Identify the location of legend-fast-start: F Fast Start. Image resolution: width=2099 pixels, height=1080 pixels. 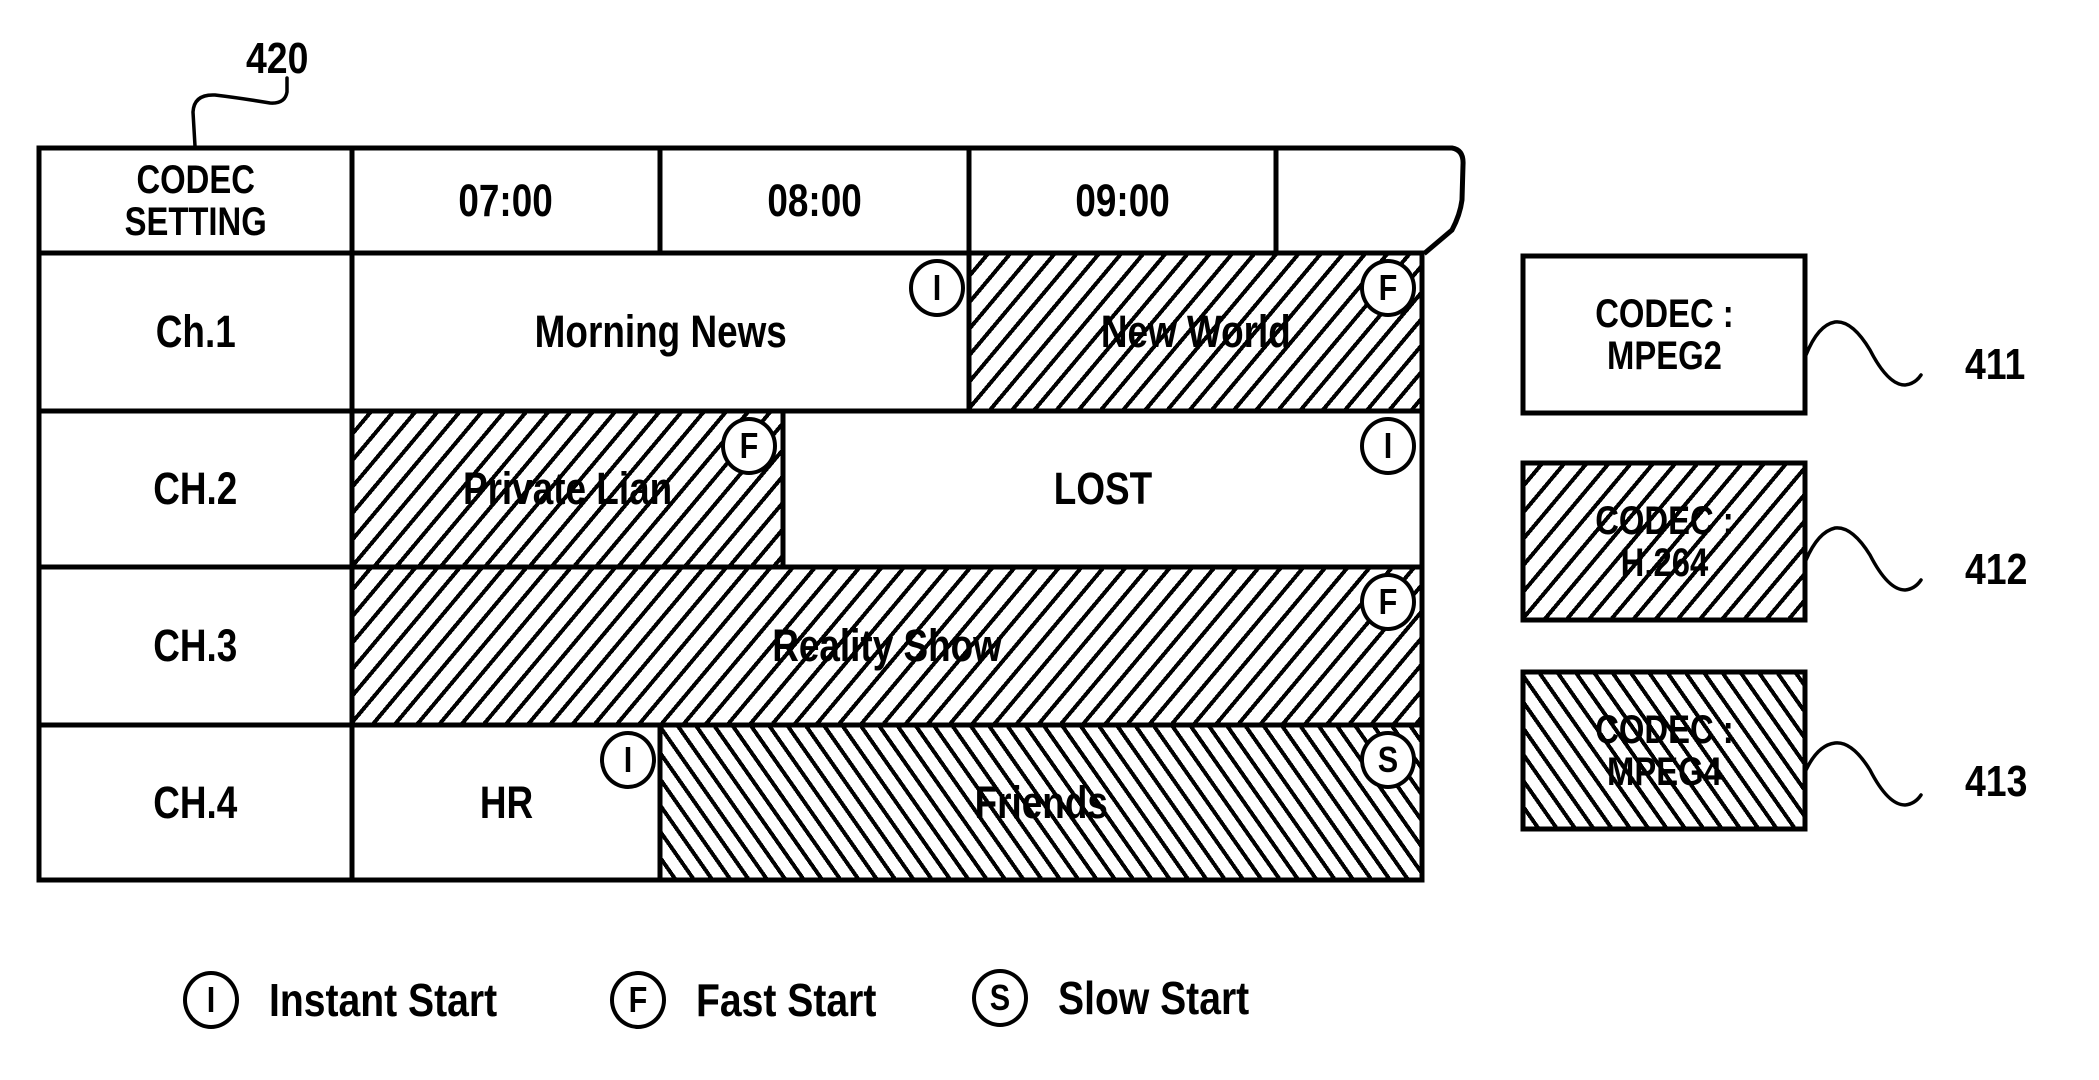
(759, 1000).